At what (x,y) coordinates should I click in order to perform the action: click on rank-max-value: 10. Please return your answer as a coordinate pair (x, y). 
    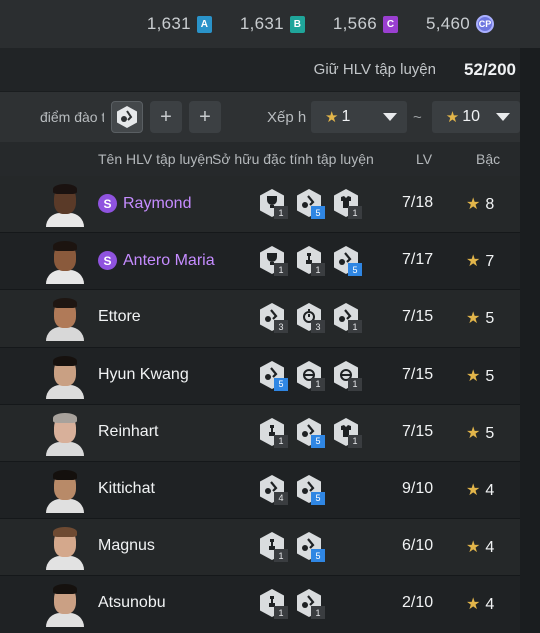
    Looking at the image, I should click on (471, 116).